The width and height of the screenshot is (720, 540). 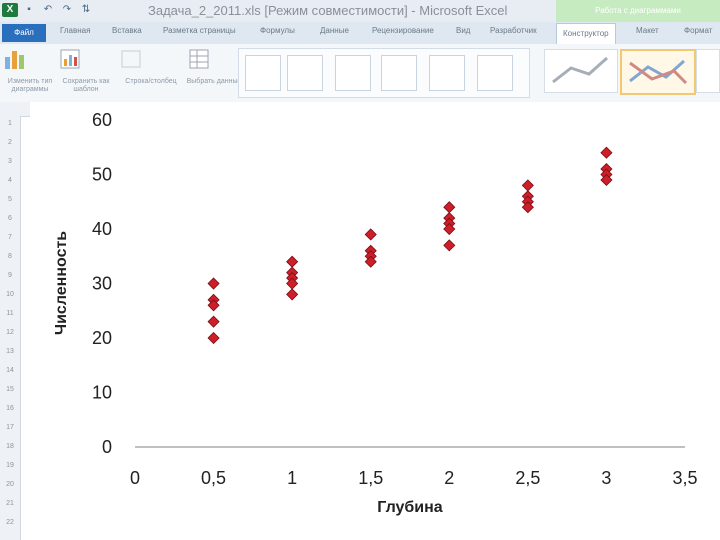 I want to click on redo-icon: ↷, so click(x=67, y=10).